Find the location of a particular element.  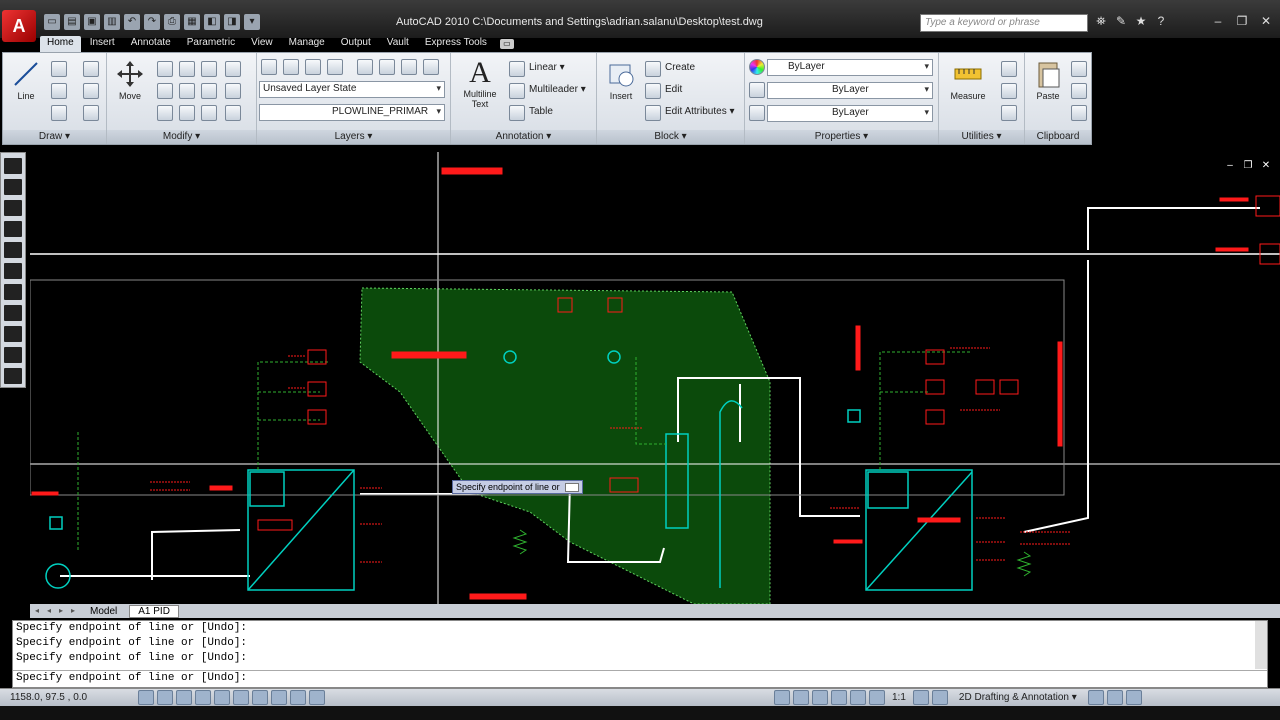

offset-icon is located at coordinates (209, 113).